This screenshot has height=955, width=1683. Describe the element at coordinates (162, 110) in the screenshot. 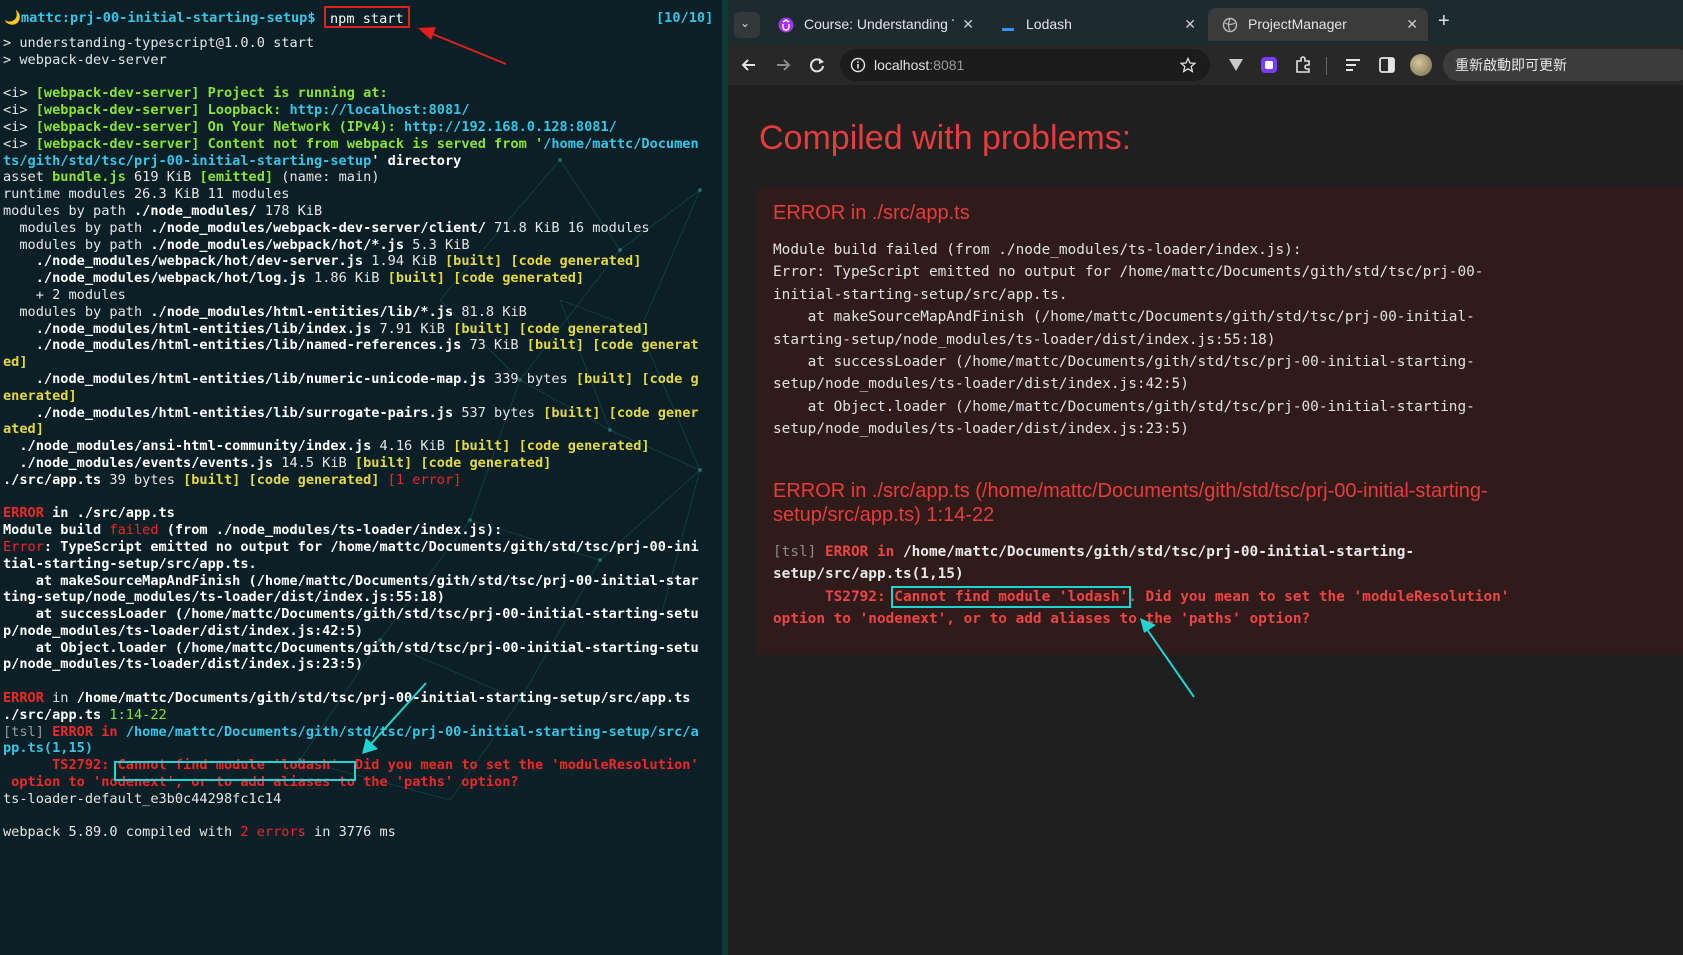

I see `terminal-text: [webpack-dev-server] Loopback:` at that location.